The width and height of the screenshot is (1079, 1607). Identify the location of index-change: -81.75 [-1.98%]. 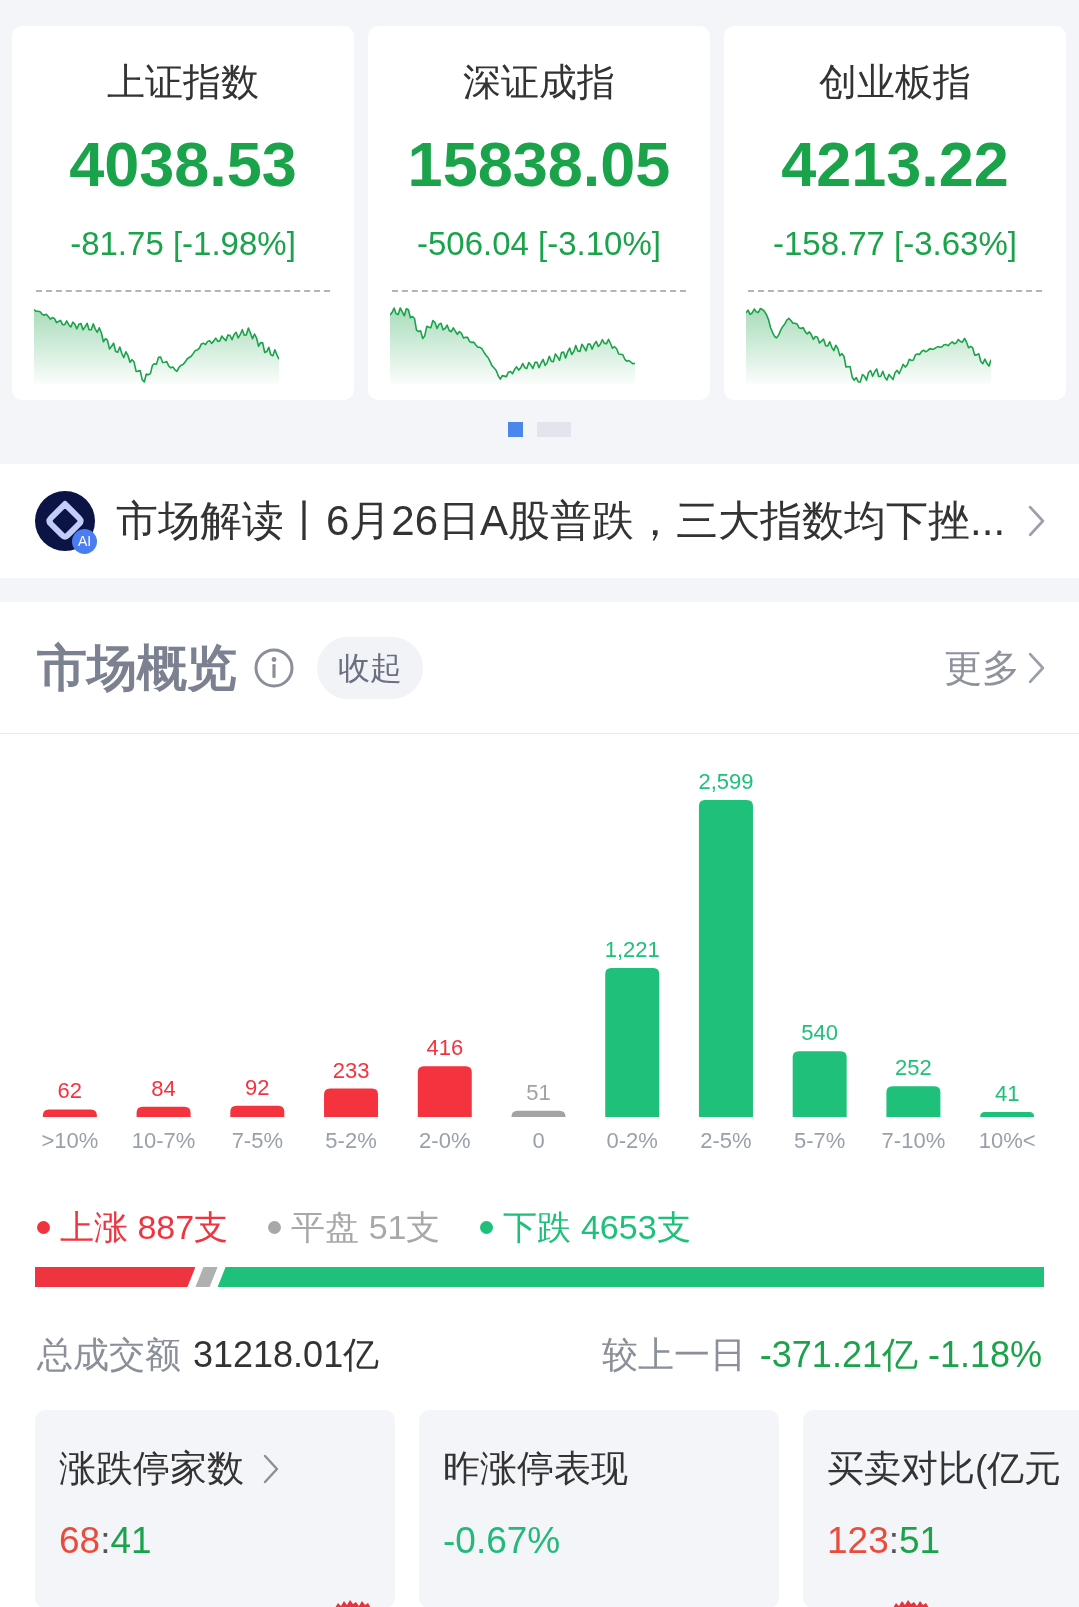
(183, 244).